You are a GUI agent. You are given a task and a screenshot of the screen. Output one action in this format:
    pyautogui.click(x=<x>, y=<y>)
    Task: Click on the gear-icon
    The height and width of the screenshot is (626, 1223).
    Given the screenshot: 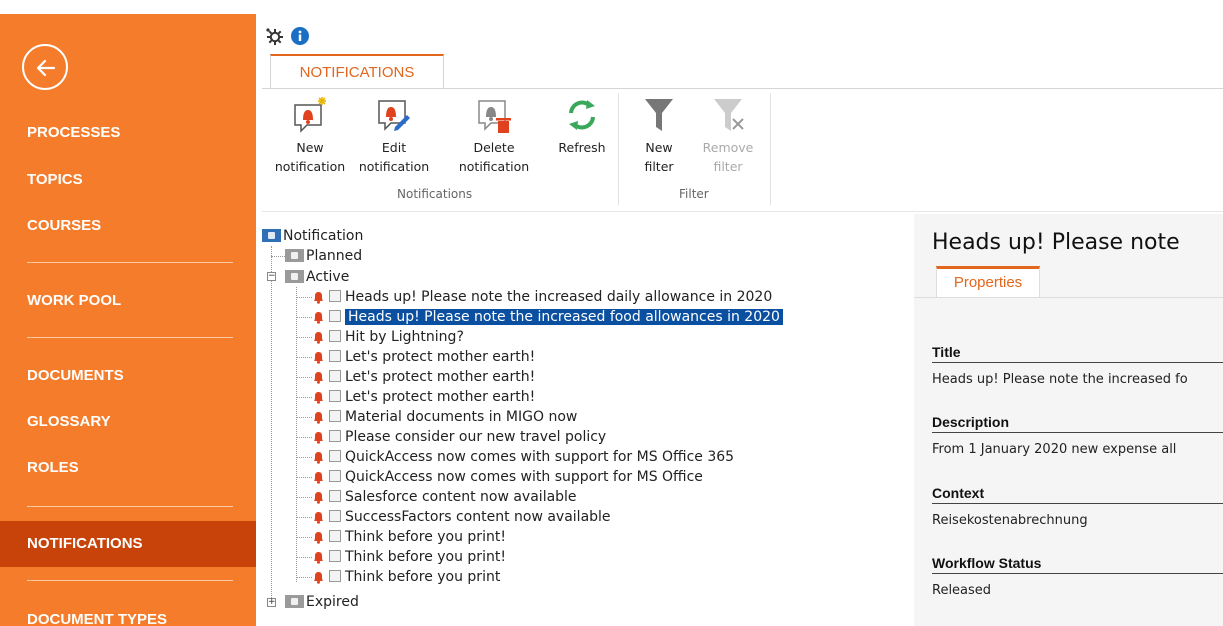 What is the action you would take?
    pyautogui.click(x=274, y=36)
    